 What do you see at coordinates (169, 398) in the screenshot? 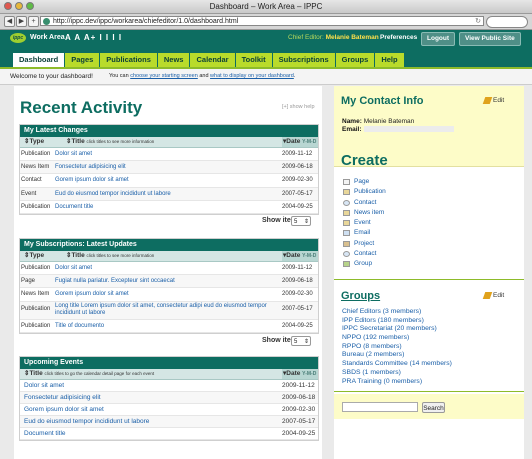
I see `table-row: Fonsectetur adipisicing elit 2009-06-18` at bounding box center [169, 398].